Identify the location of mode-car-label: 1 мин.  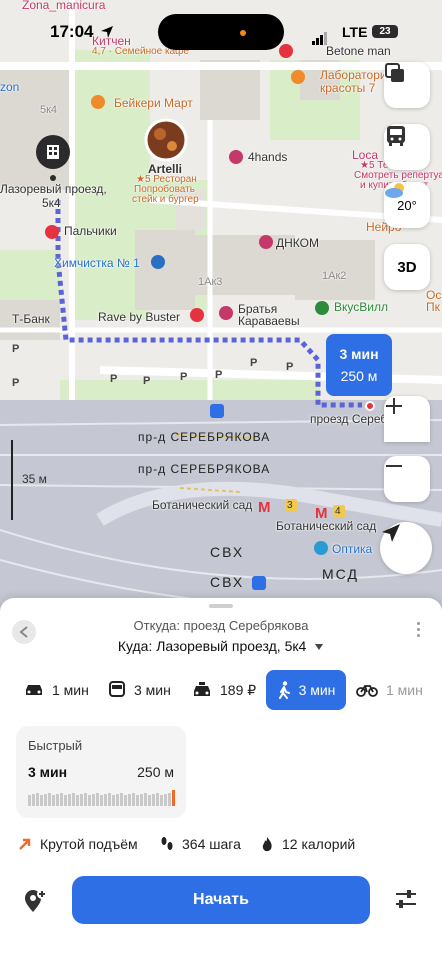
(70, 690).